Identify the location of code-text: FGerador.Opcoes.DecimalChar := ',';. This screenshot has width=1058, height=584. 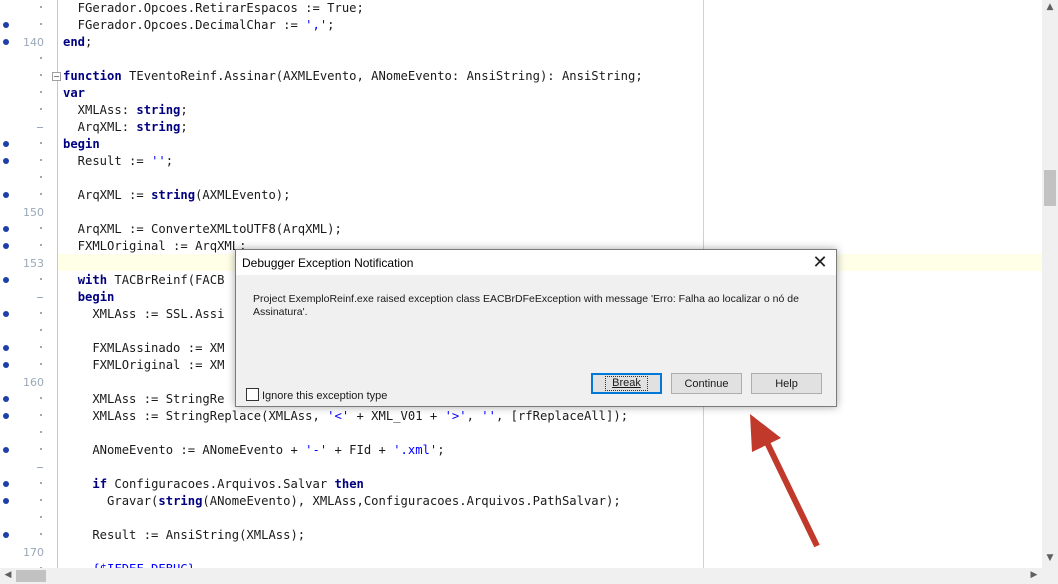
(199, 25).